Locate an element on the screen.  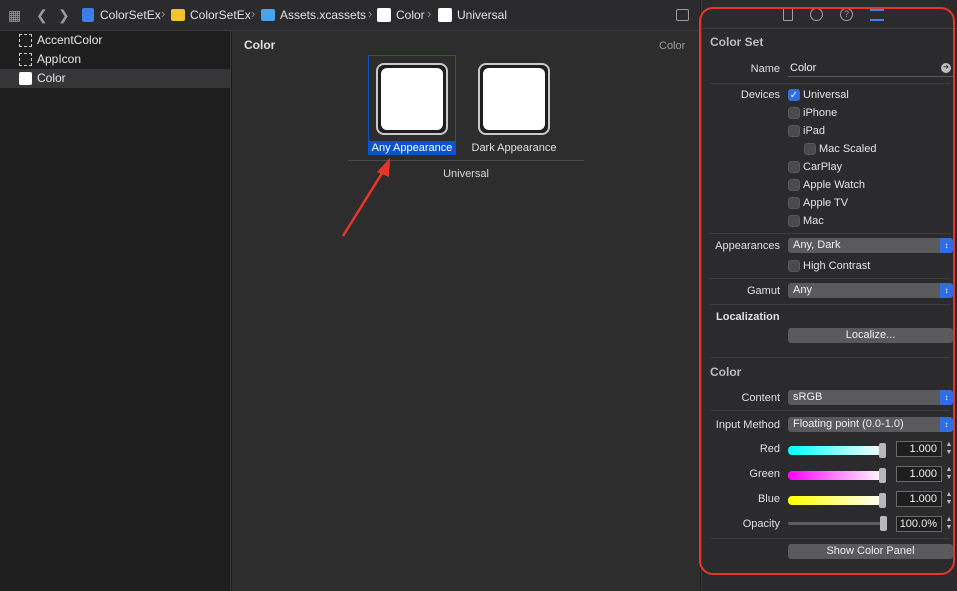
tab-divider is located at coordinates (829, 28).